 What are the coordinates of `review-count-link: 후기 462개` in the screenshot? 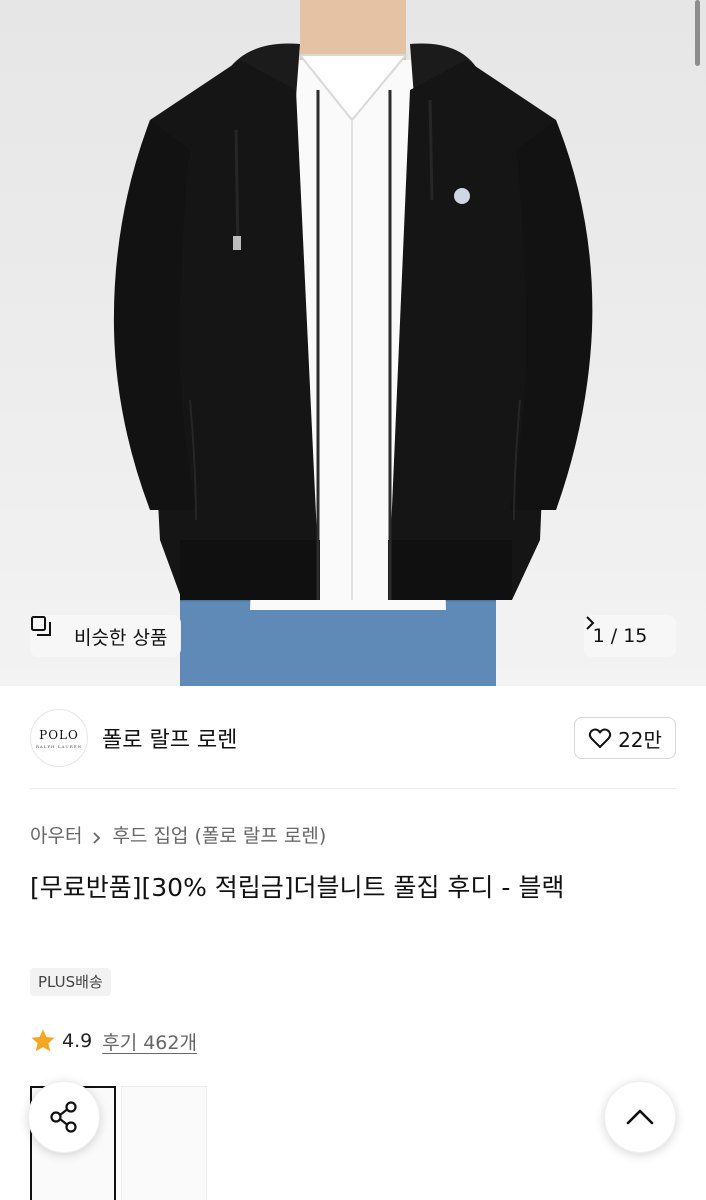 It's located at (149, 1041).